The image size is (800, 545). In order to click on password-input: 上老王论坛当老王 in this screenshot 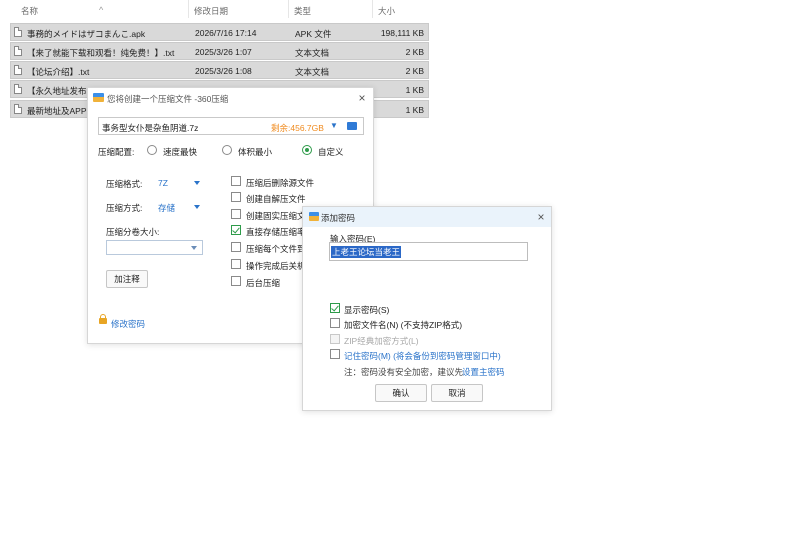, I will do `click(428, 251)`.